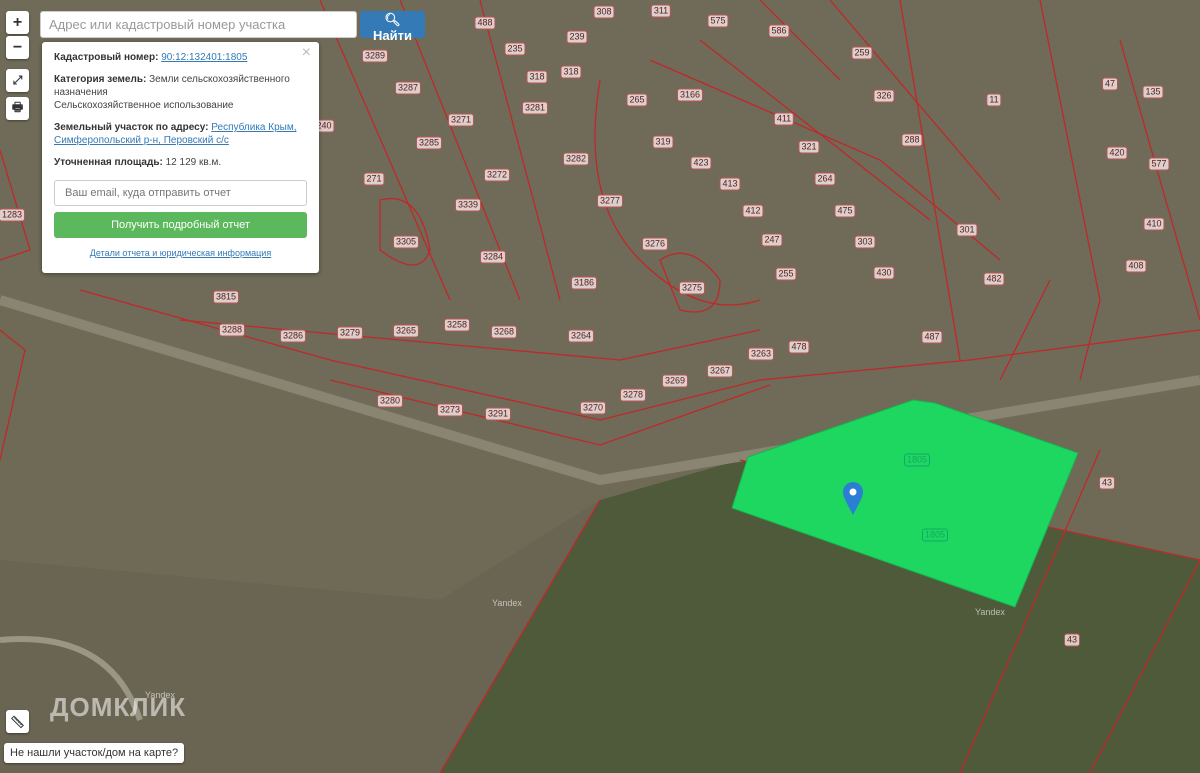 The width and height of the screenshot is (1200, 773). Describe the element at coordinates (663, 142) in the screenshot. I see `parcel-label: 319` at that location.